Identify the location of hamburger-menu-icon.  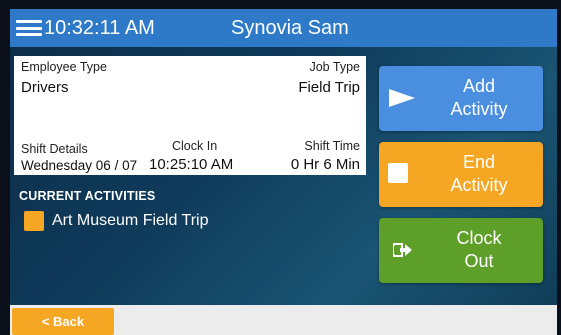
(29, 28).